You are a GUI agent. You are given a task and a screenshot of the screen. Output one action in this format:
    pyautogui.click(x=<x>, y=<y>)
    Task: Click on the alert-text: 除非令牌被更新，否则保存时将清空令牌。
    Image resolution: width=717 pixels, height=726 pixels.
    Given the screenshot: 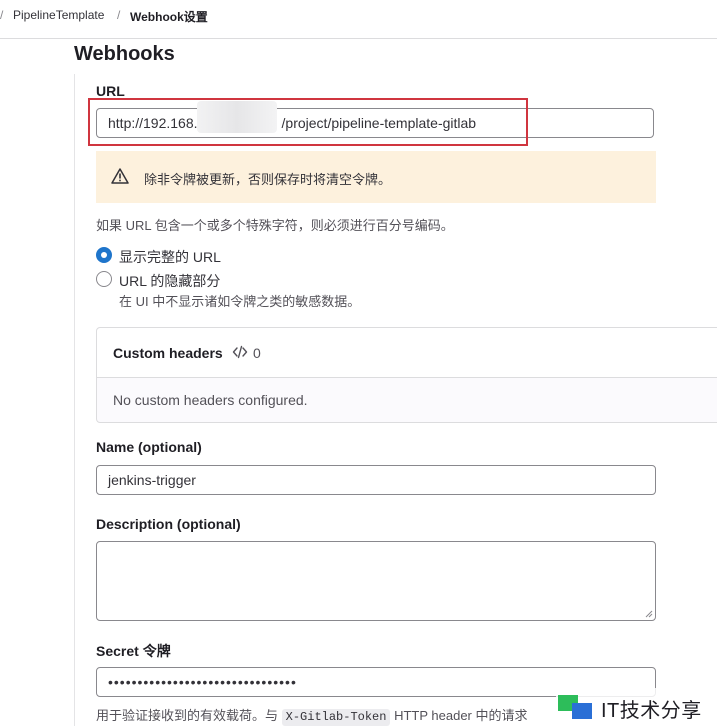 What is the action you would take?
    pyautogui.click(x=268, y=179)
    